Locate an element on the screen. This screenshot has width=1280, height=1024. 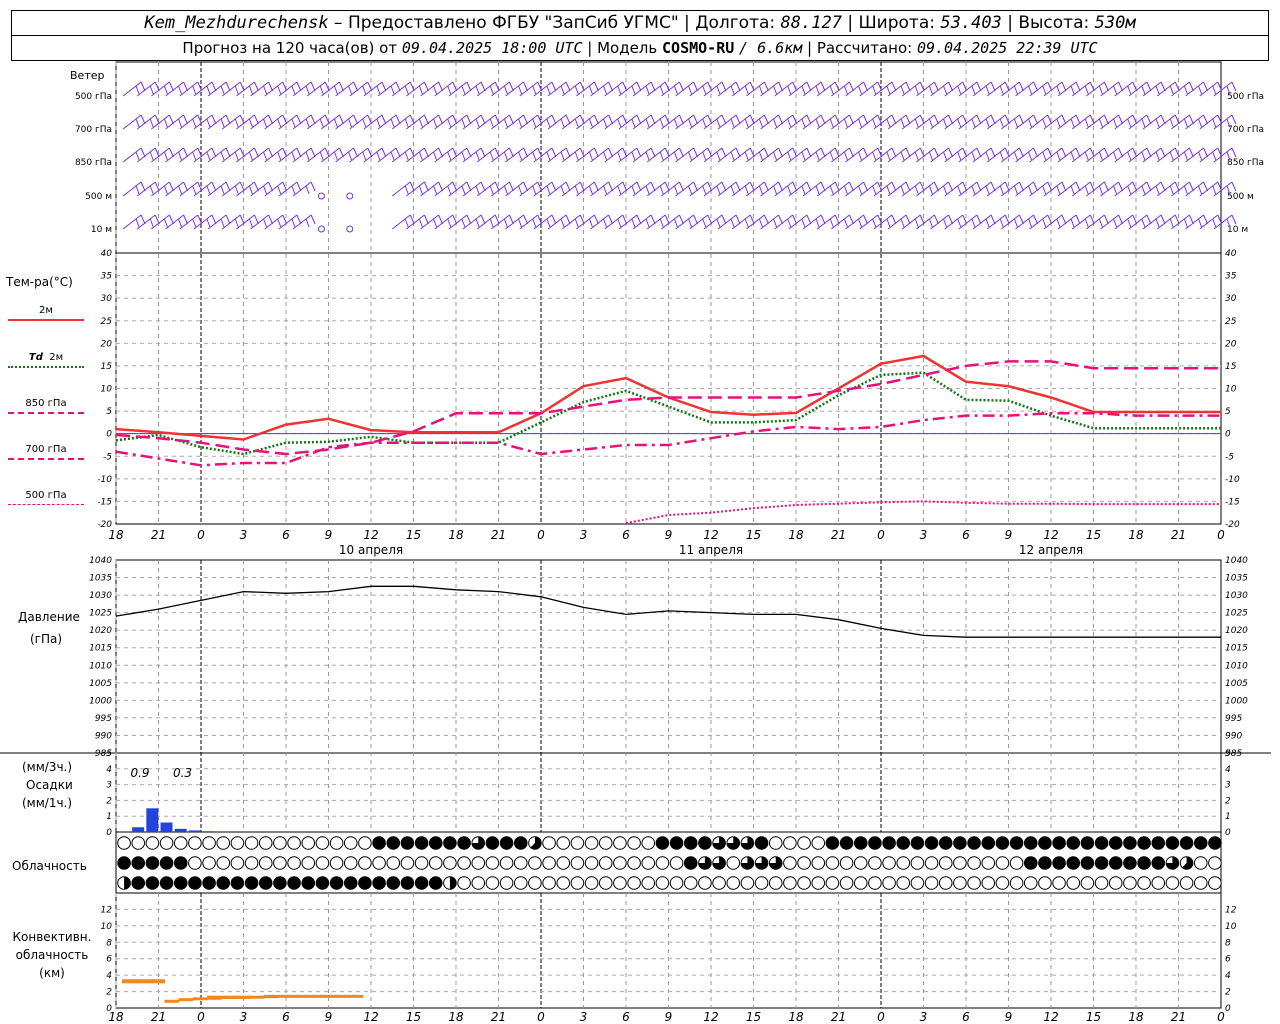
y-tick-label: 1 is located at coordinates (109, 817).